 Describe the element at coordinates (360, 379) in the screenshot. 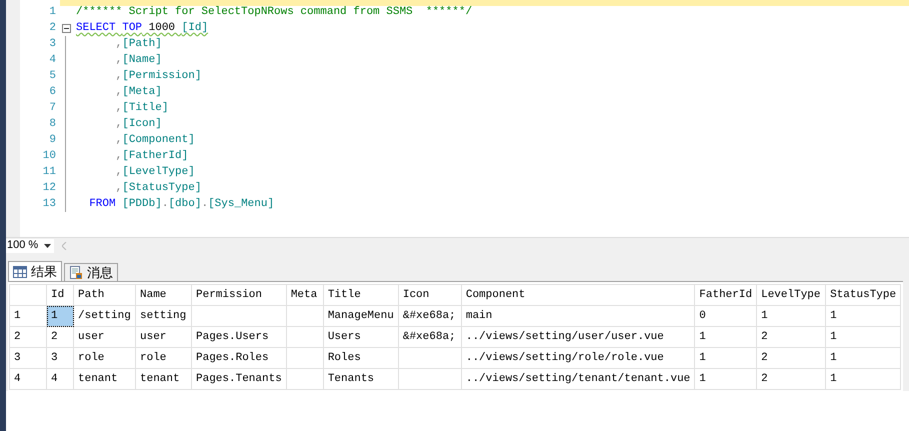

I see `table-cell: Tenants` at that location.